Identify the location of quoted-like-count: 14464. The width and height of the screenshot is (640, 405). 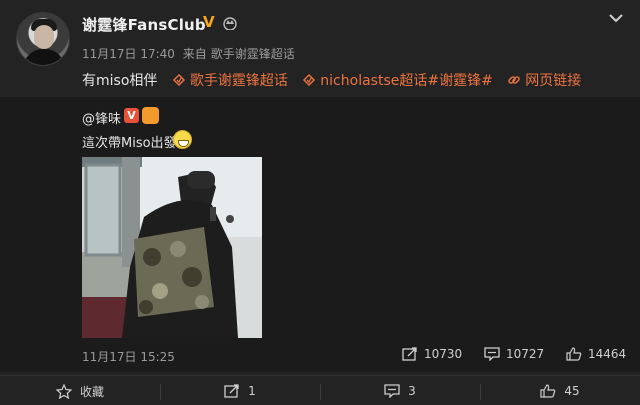
(596, 354).